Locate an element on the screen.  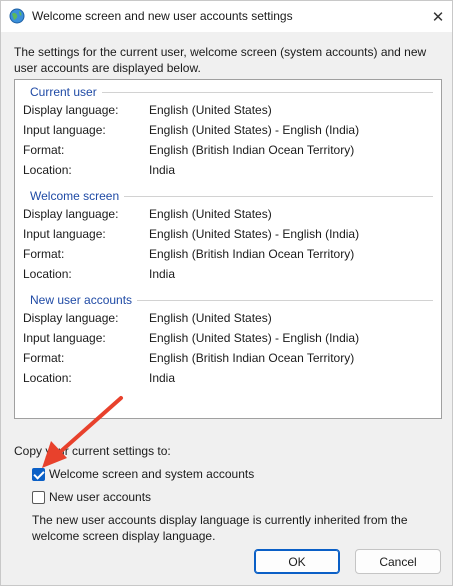
close-button: ✕ is located at coordinates (438, 16).